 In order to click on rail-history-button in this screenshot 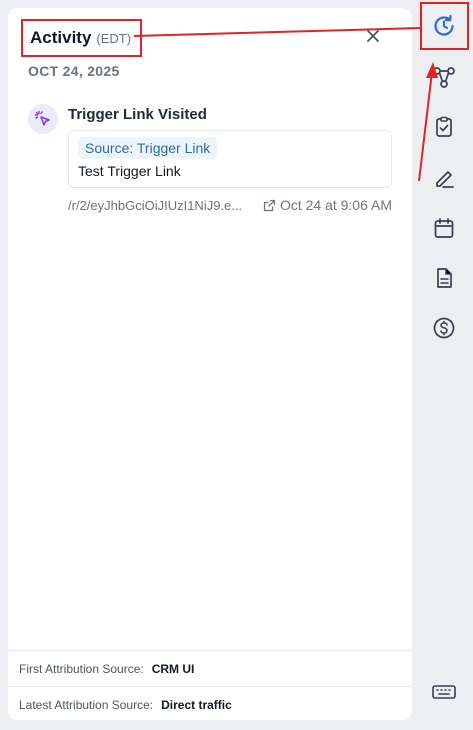, I will do `click(444, 26)`.